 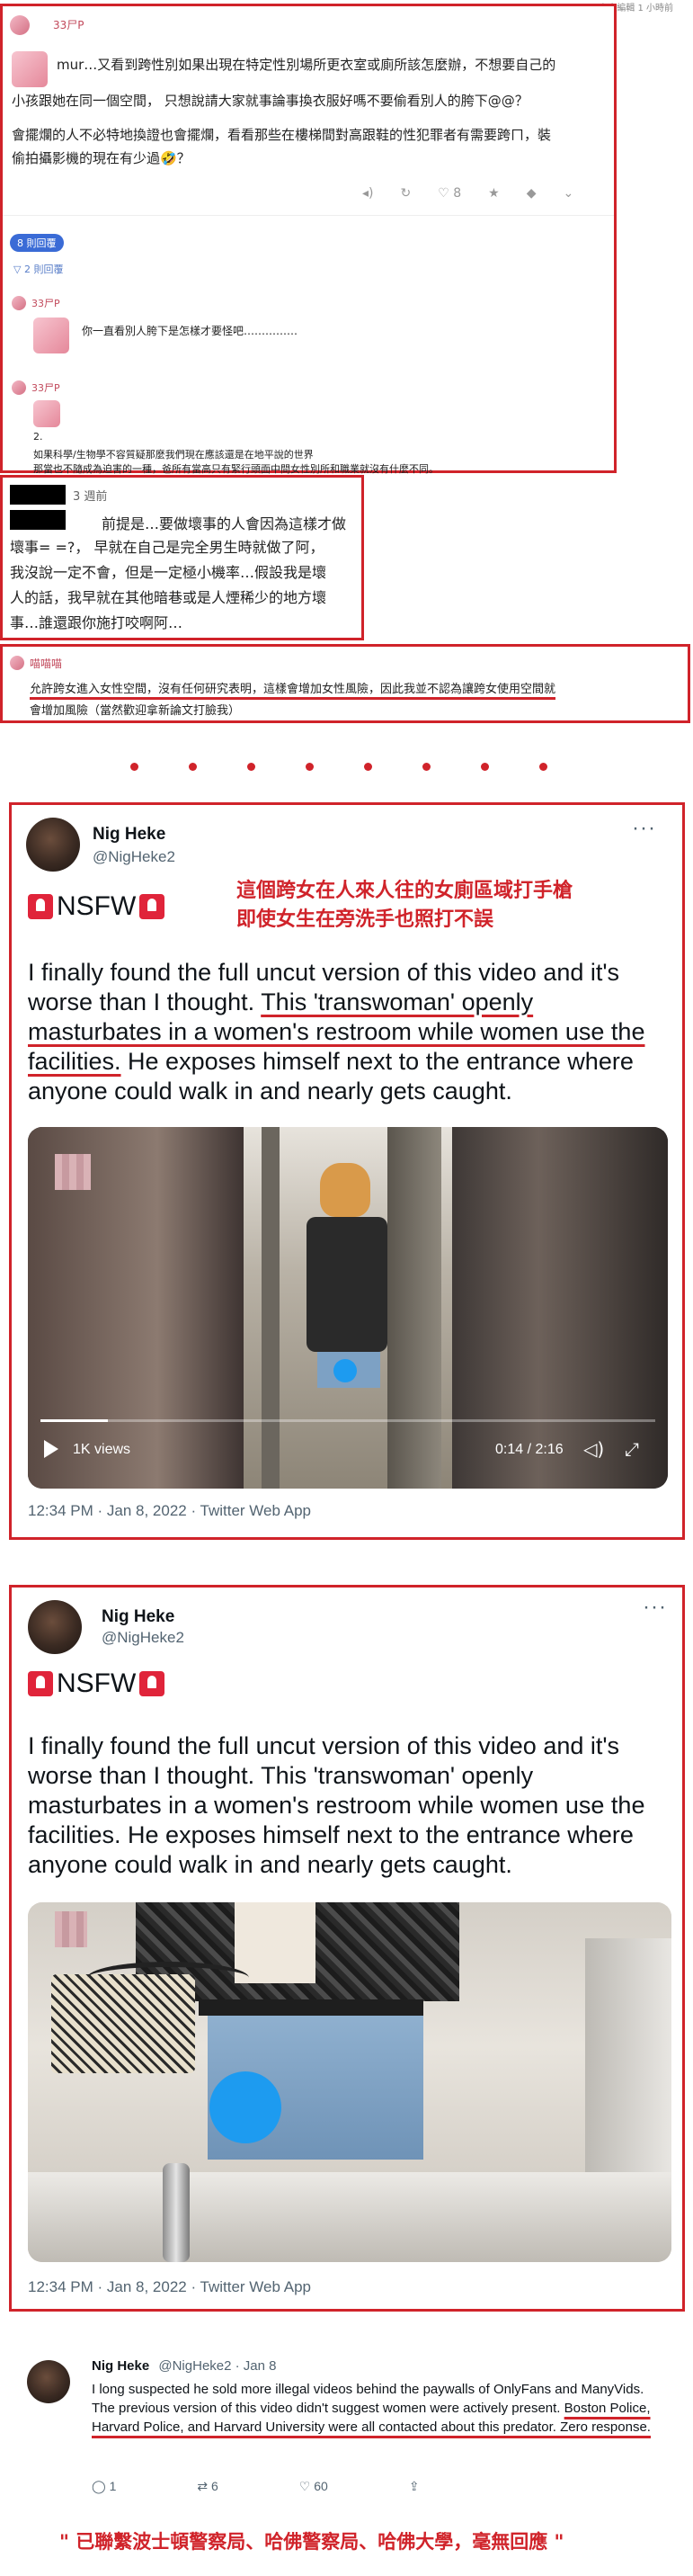 I want to click on collapse-replies: ▽ 2 則回覆, so click(x=38, y=269).